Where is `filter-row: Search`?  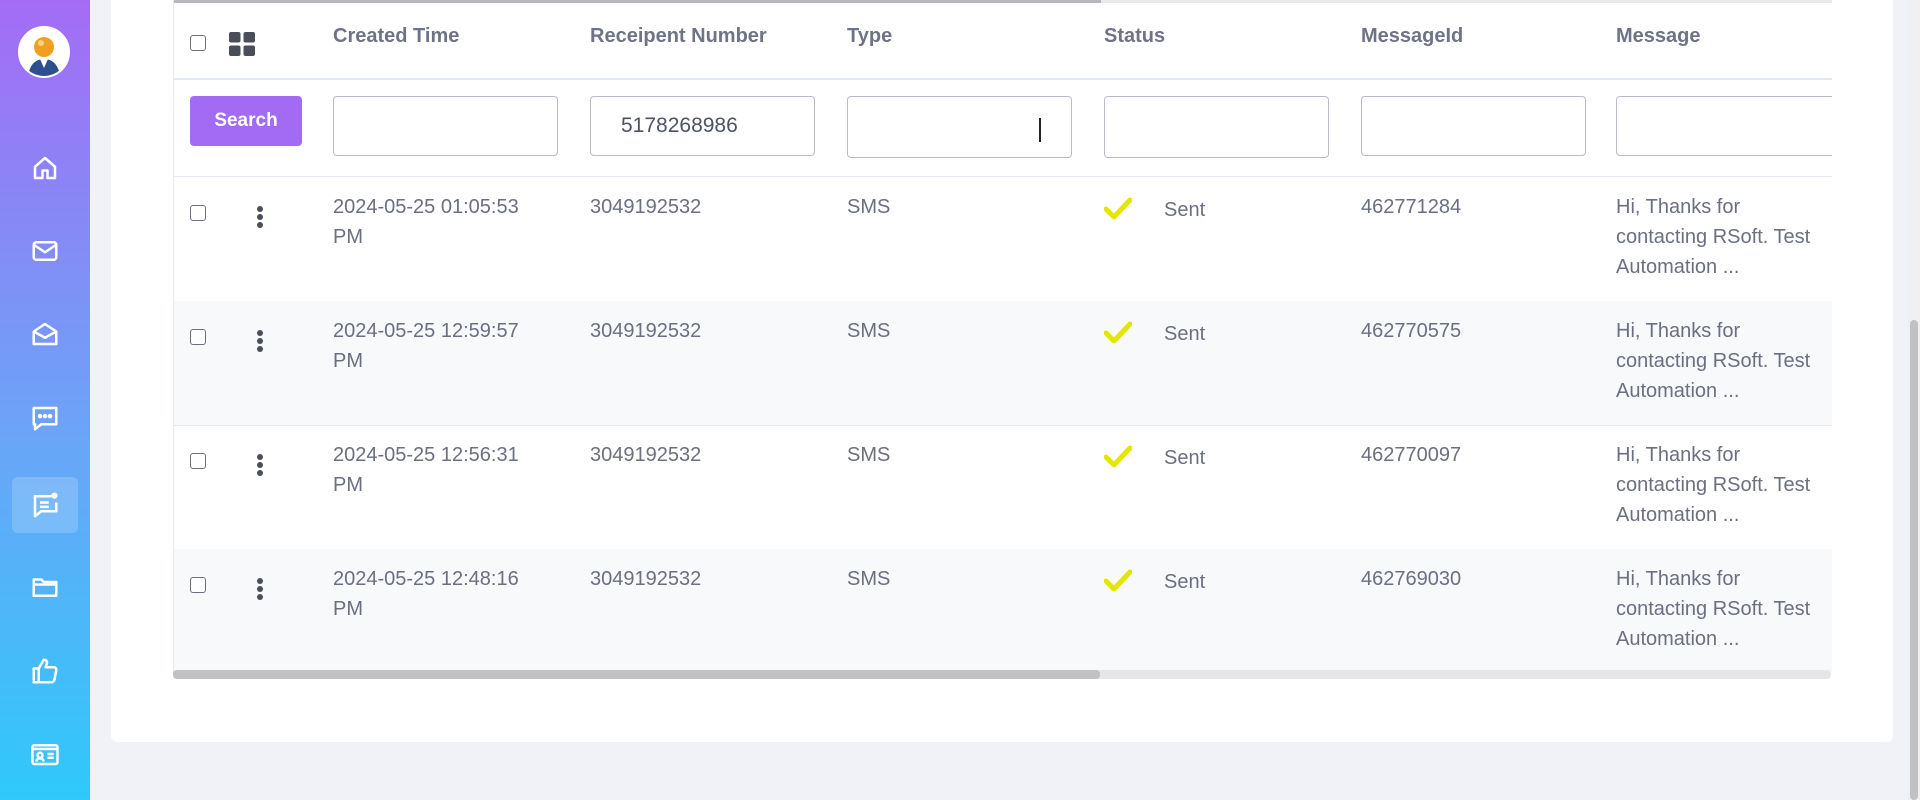
filter-row: Search is located at coordinates (1003, 128).